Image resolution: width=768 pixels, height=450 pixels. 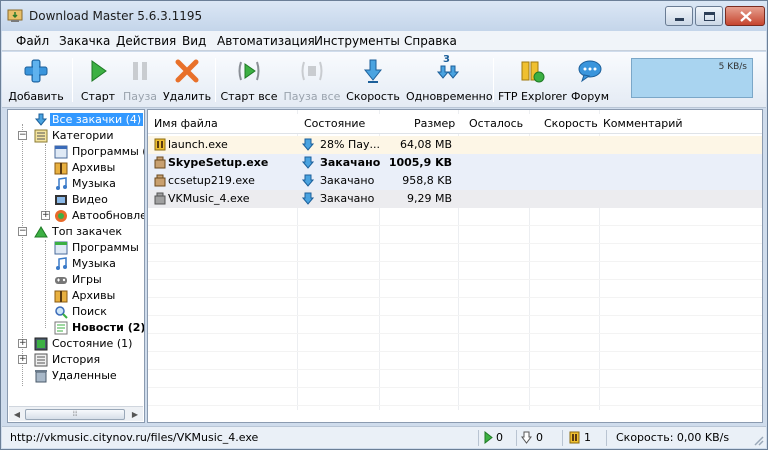 I want to click on pause-button: Пауза, so click(x=140, y=80).